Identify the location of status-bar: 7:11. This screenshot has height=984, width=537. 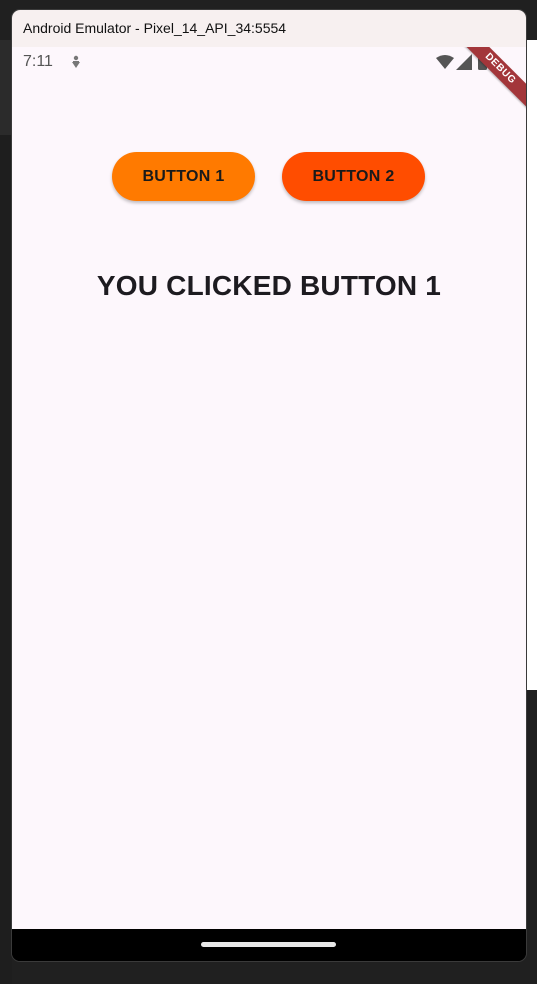
(269, 62).